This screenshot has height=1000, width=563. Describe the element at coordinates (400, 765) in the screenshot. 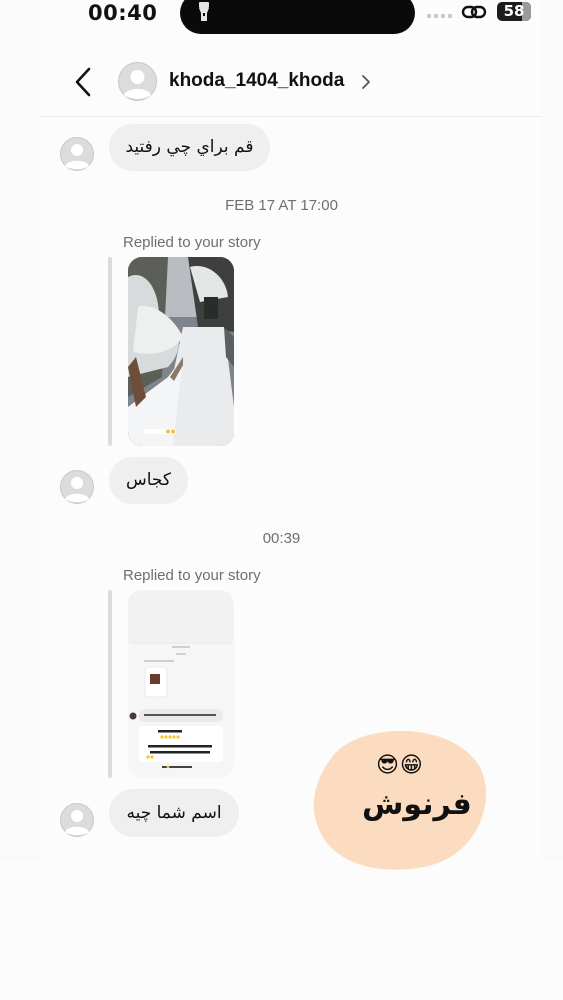

I see `sticker-emoji: 😎😁` at that location.